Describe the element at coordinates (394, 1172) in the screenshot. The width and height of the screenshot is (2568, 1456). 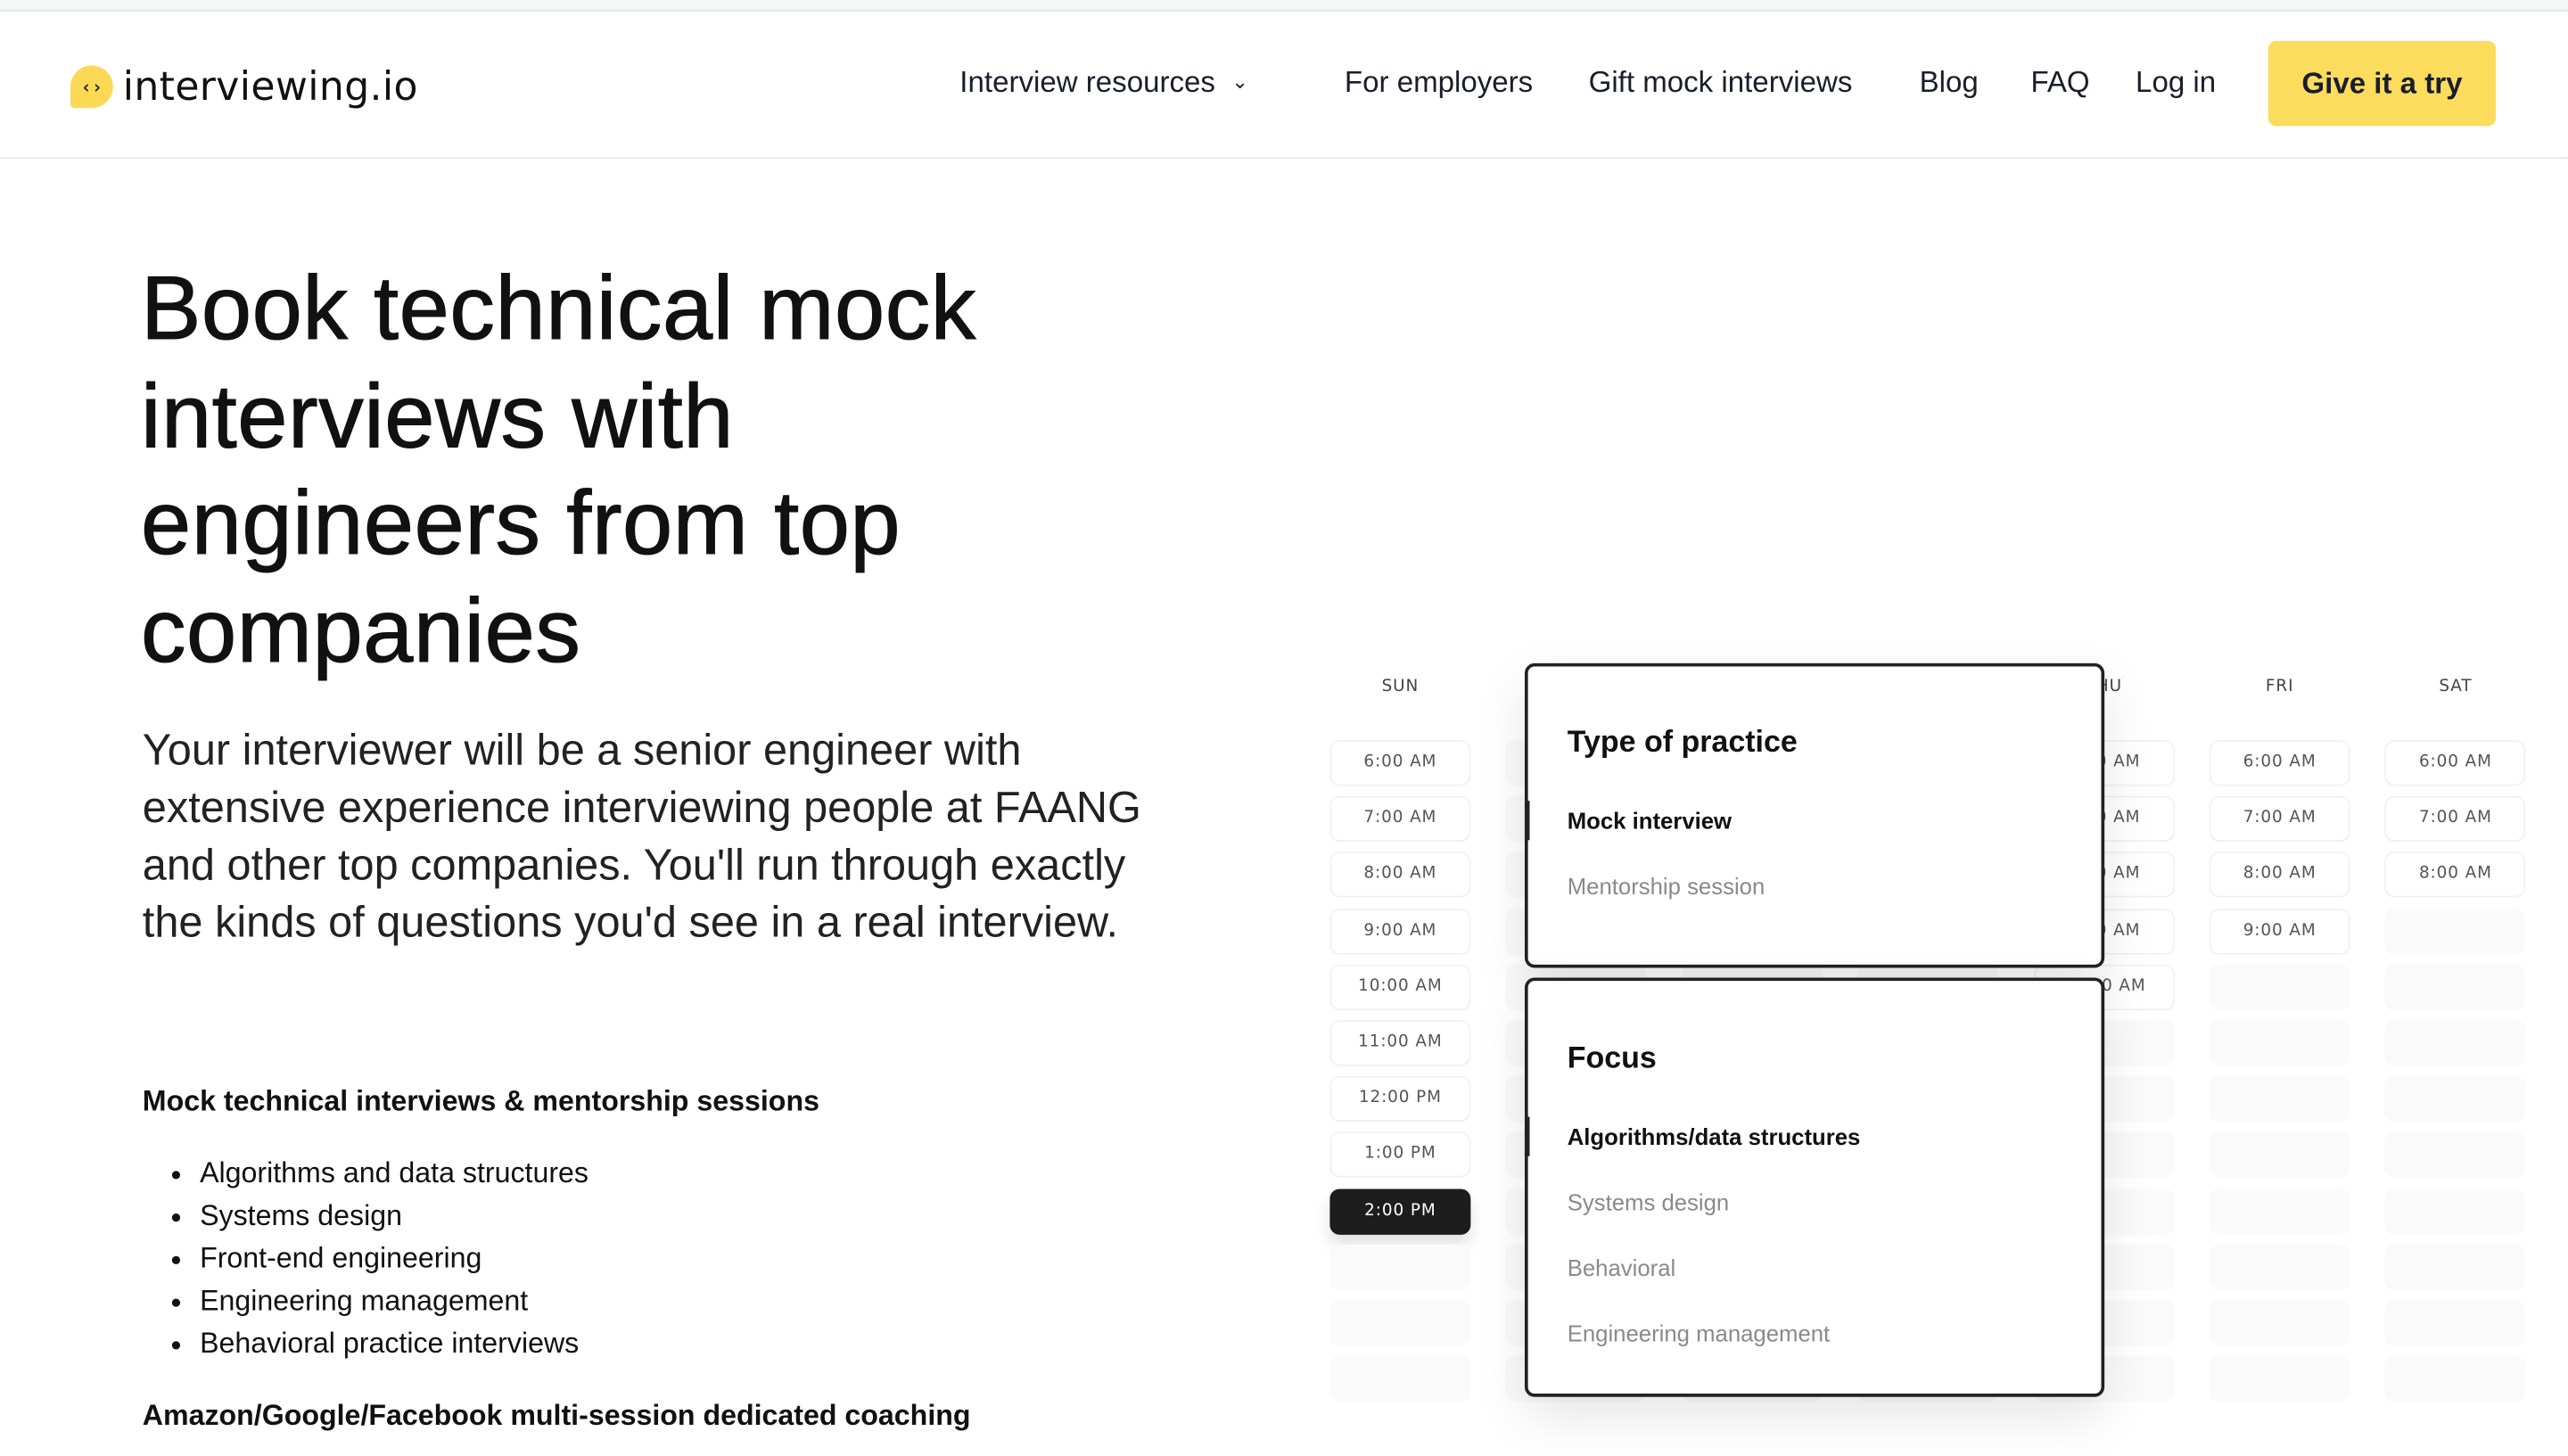
I see `list-item: Algorithms and data structures` at that location.